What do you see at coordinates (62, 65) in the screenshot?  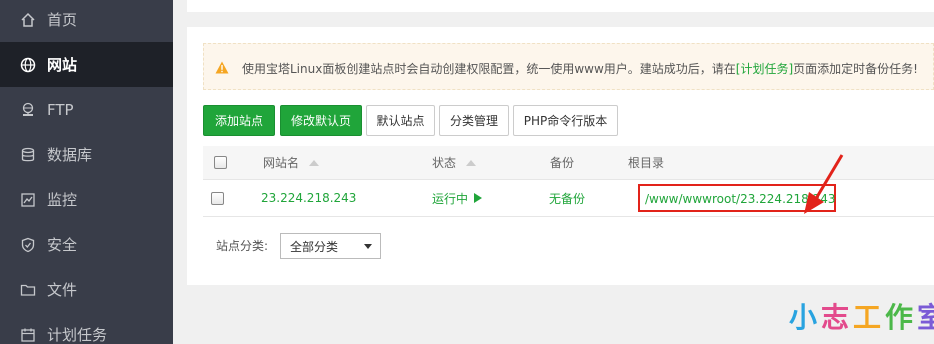 I see `sidebar-item-label: 网站` at bounding box center [62, 65].